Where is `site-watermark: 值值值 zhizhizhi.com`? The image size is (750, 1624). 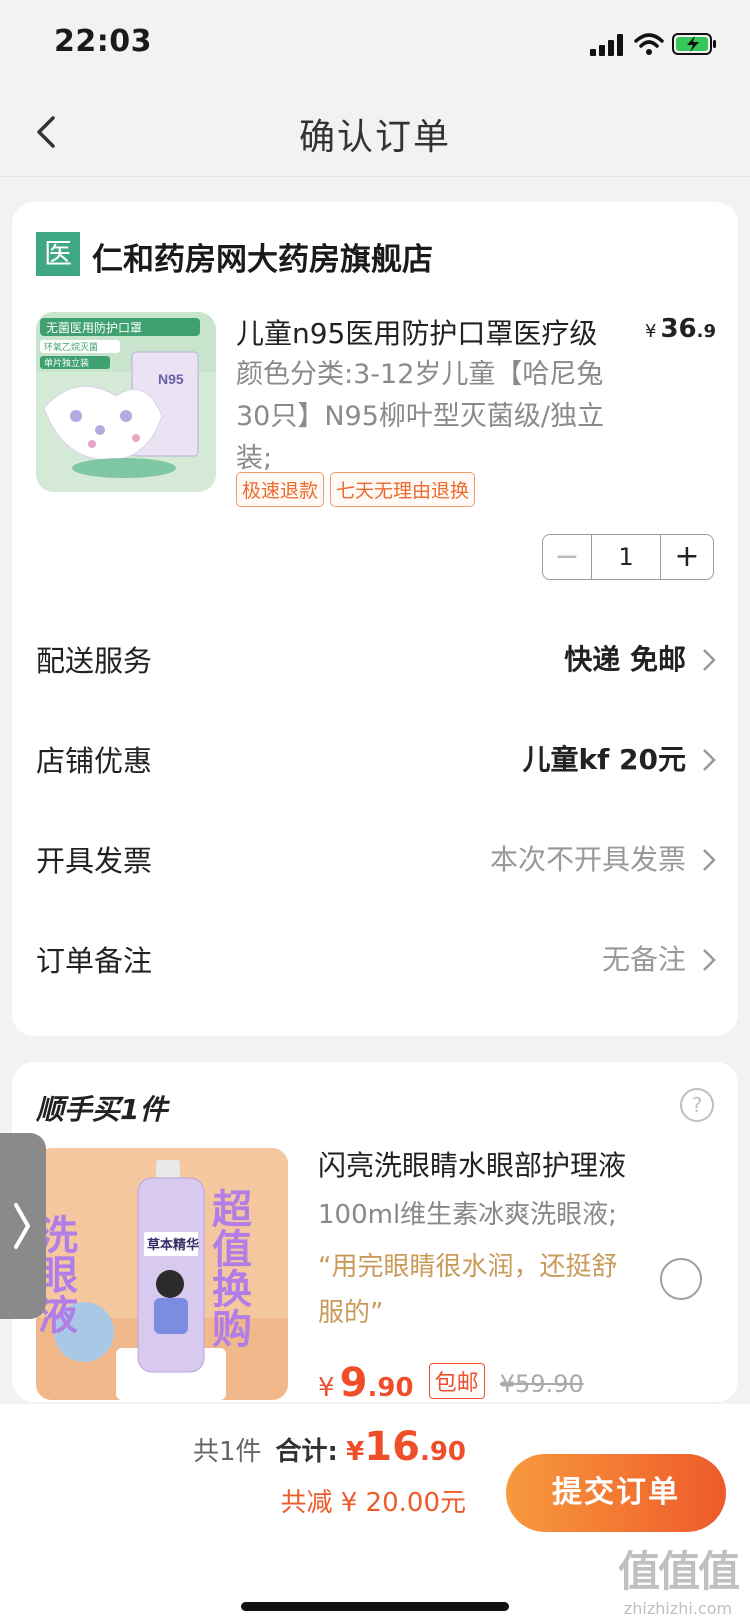 site-watermark: 值值值 zhizhizhi.com is located at coordinates (678, 1578).